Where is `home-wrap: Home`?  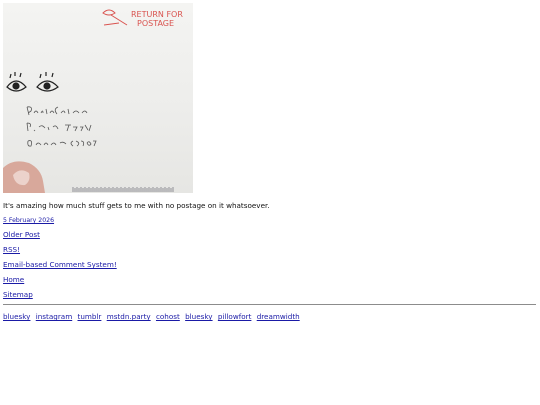
home-wrap: Home is located at coordinates (13, 279).